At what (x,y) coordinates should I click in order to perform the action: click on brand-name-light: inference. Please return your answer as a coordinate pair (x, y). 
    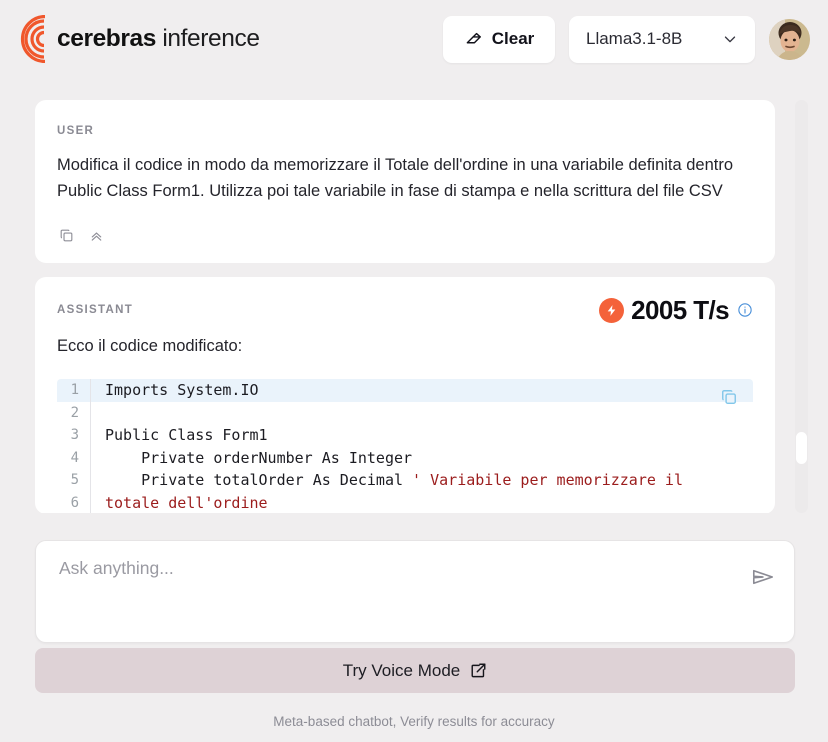
    Looking at the image, I should click on (207, 38).